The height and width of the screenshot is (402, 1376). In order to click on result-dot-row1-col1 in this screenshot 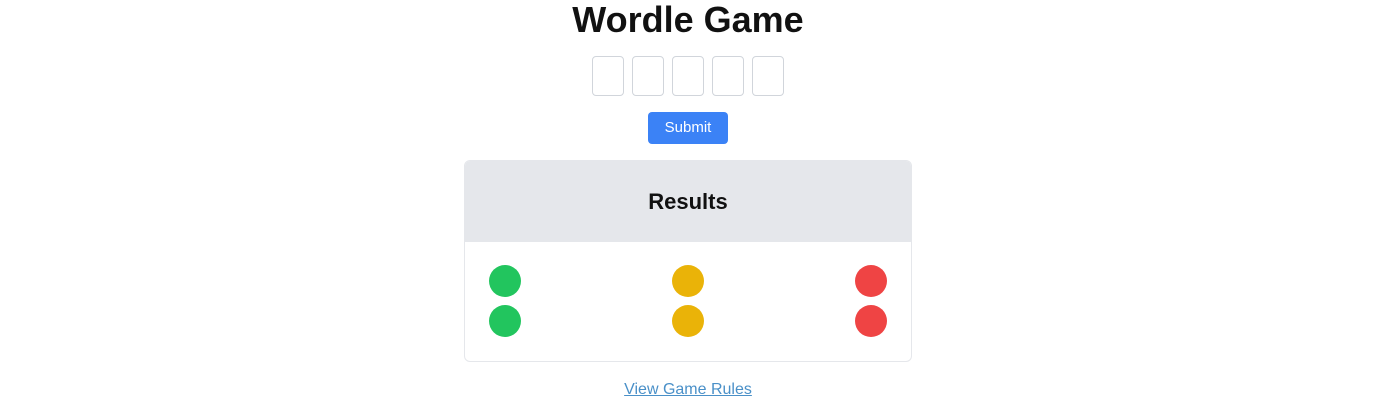, I will do `click(505, 281)`.